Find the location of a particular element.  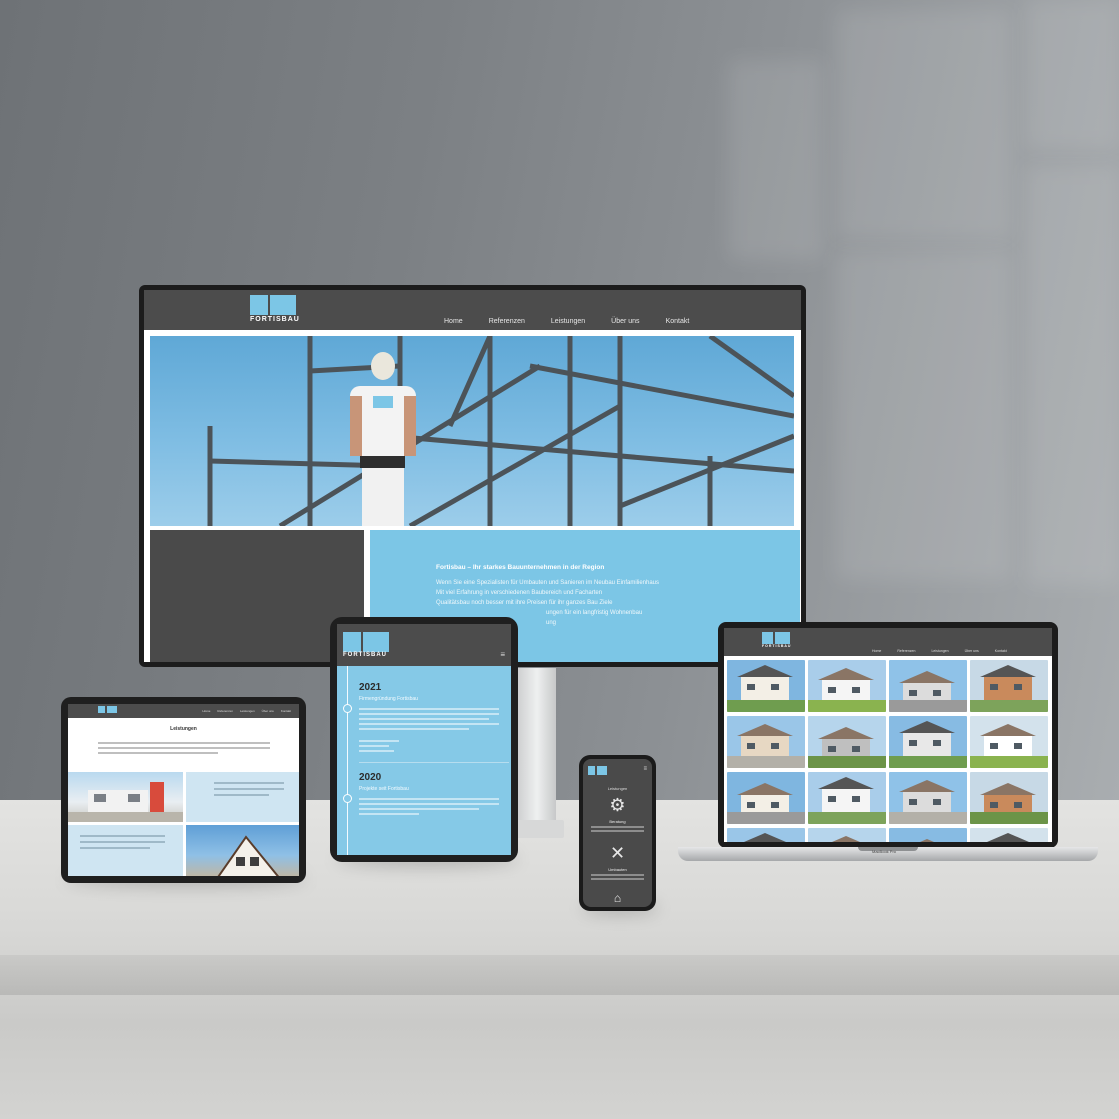

house-icon: ⌂ is located at coordinates (617, 898).